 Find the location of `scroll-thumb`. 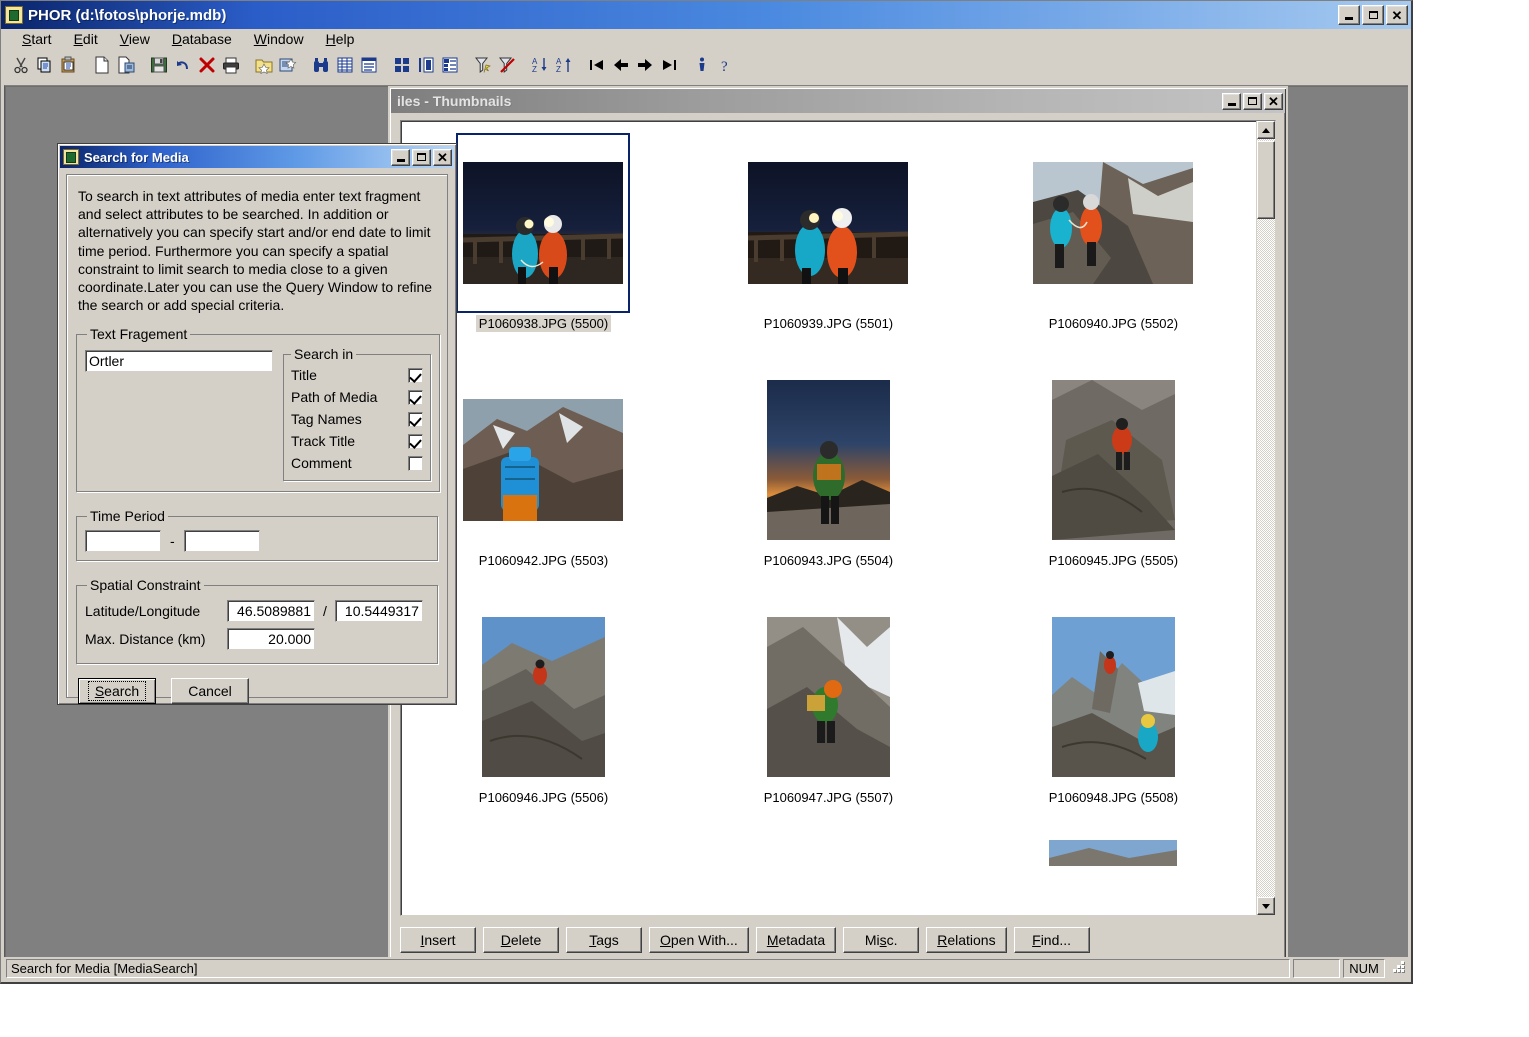

scroll-thumb is located at coordinates (1266, 180).